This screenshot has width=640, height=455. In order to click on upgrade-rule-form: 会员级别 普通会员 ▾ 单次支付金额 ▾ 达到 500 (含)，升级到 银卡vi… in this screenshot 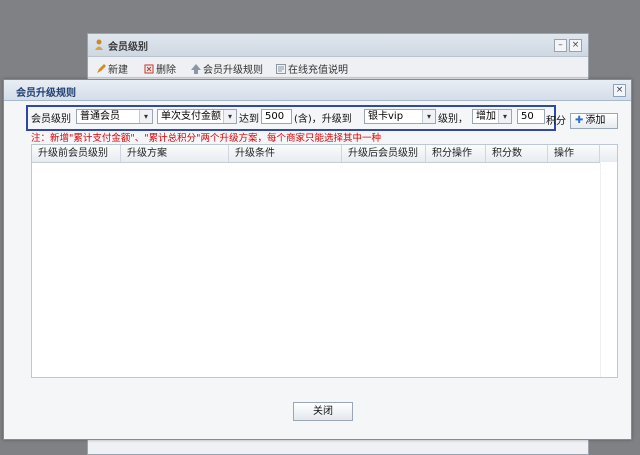, I will do `click(291, 118)`.